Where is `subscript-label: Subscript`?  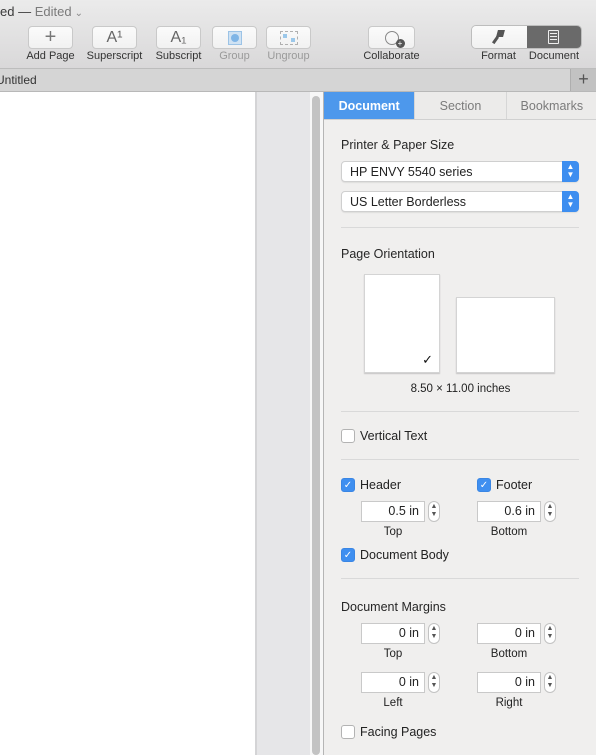
subscript-label: Subscript is located at coordinates (178, 56).